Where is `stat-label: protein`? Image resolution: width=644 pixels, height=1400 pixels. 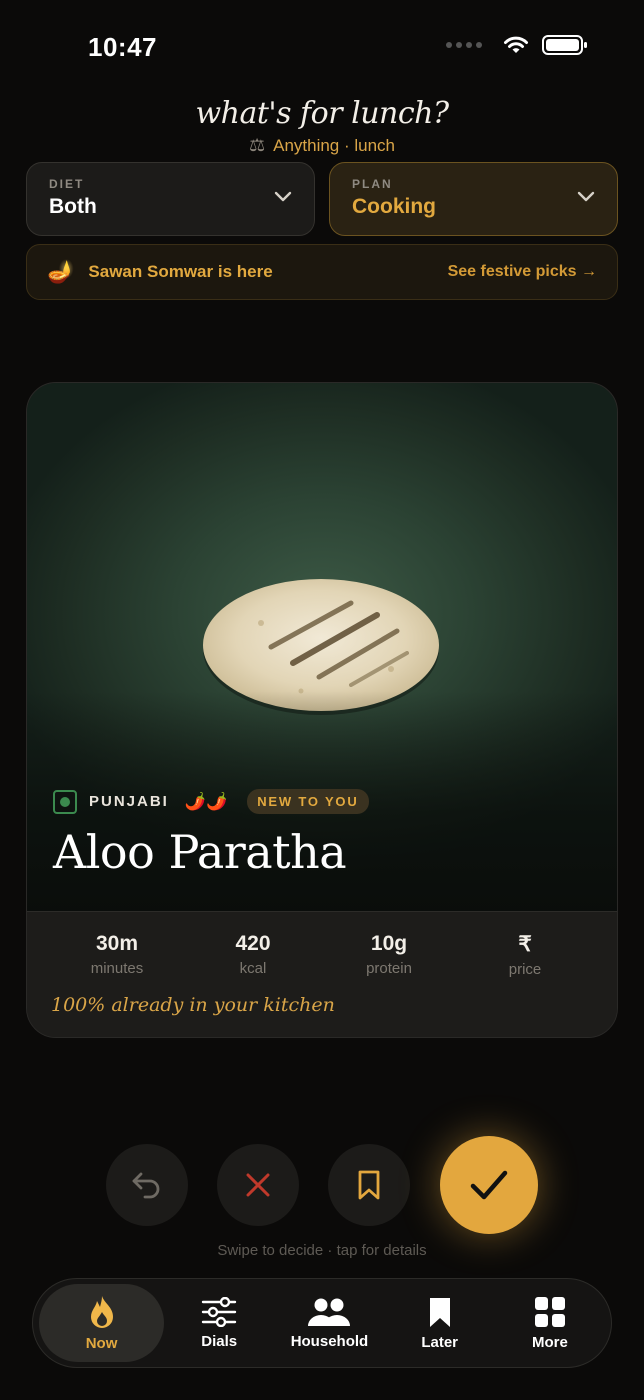 stat-label: protein is located at coordinates (389, 968).